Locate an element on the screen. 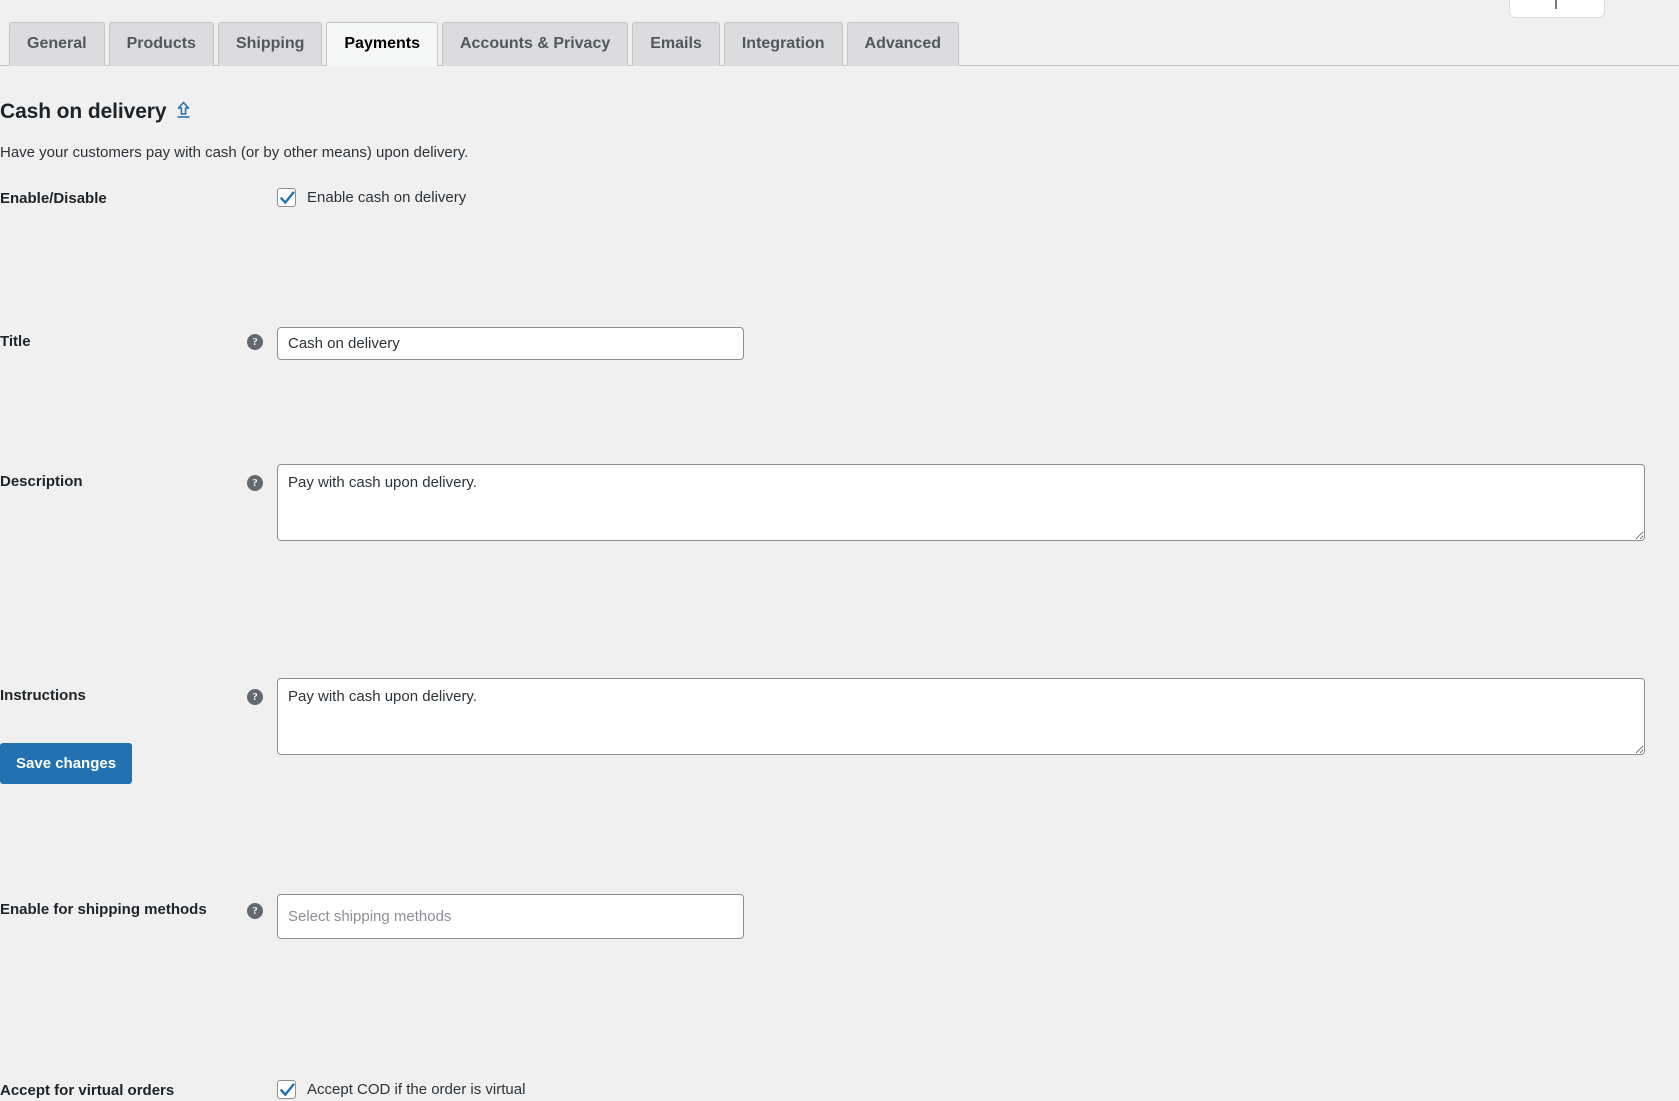 The height and width of the screenshot is (1101, 1679). row-enable-disable: Enable/Disable Enable cash on delivery is located at coordinates (839, 212).